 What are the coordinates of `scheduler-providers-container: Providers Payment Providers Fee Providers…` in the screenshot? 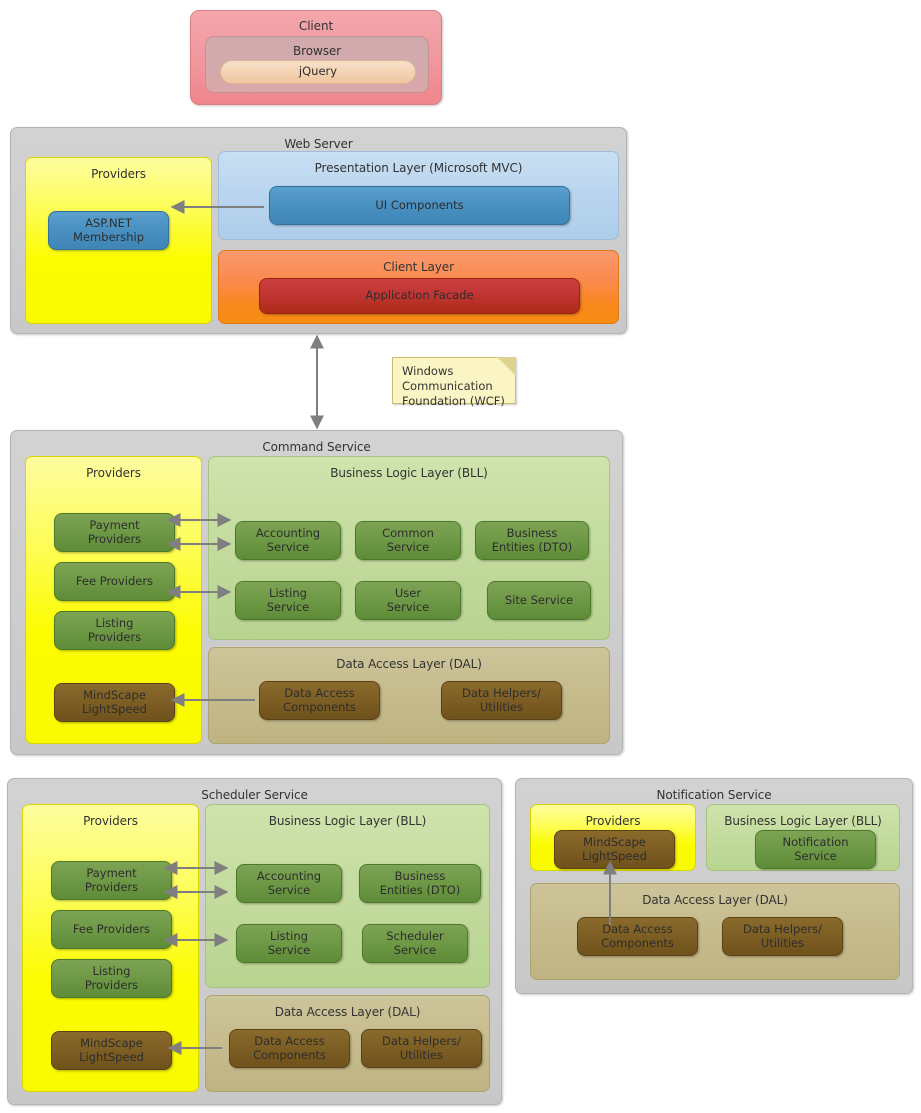 It's located at (110, 948).